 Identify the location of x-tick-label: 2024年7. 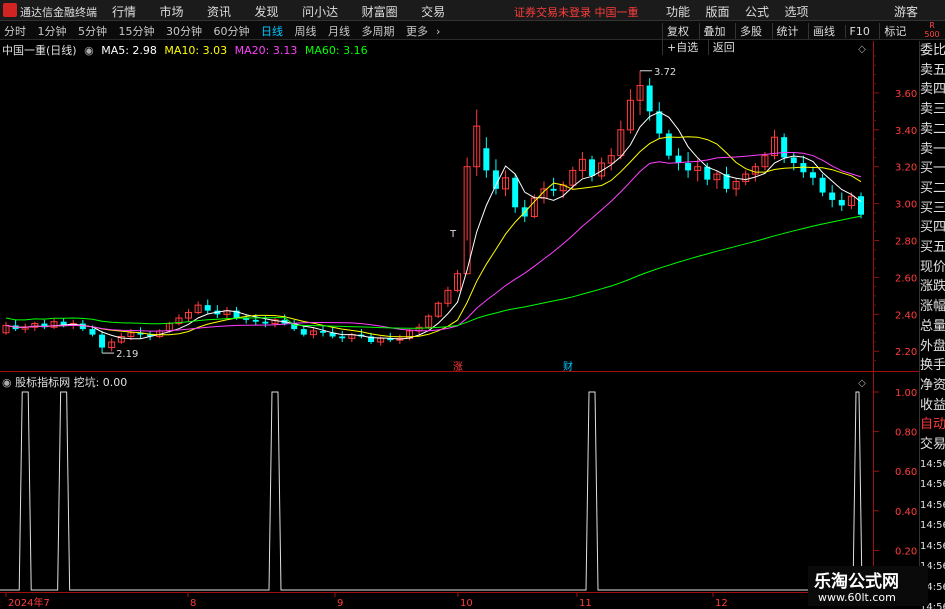
(29, 602).